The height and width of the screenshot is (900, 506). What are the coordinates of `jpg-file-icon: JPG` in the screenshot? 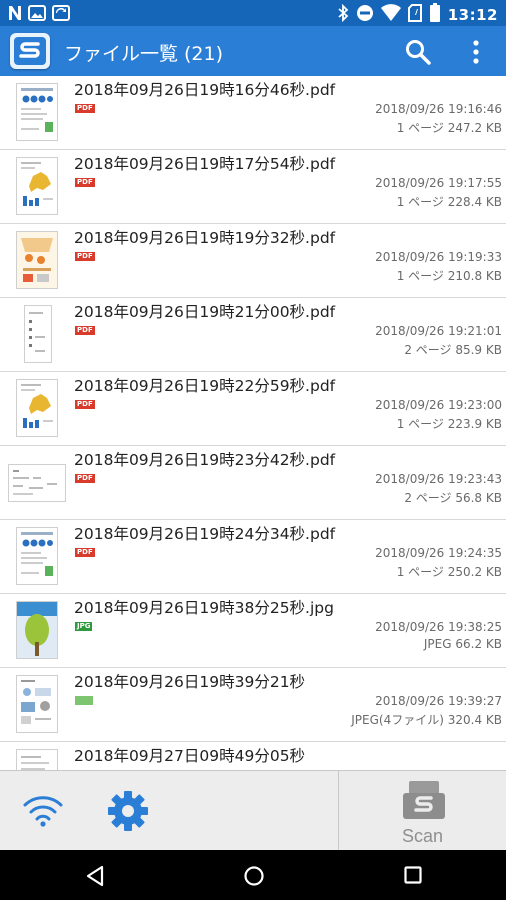 It's located at (84, 626).